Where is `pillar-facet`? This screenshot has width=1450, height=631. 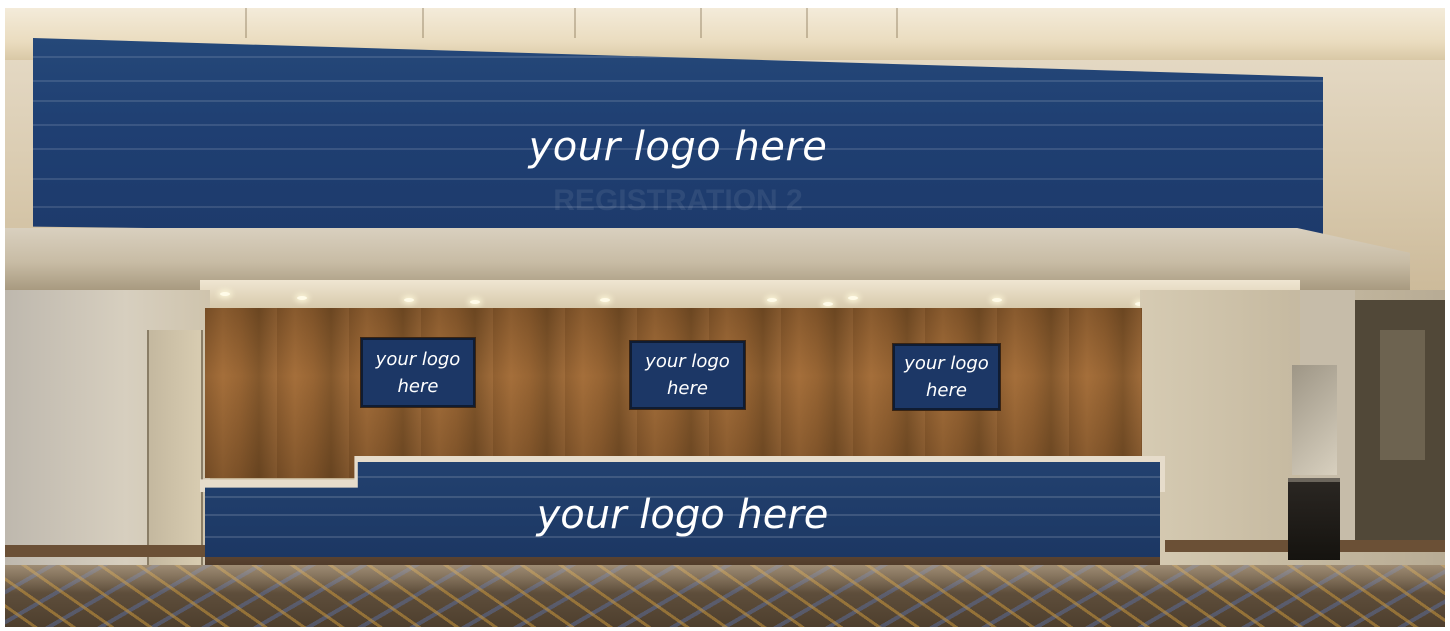
pillar-facet is located at coordinates (1314, 420).